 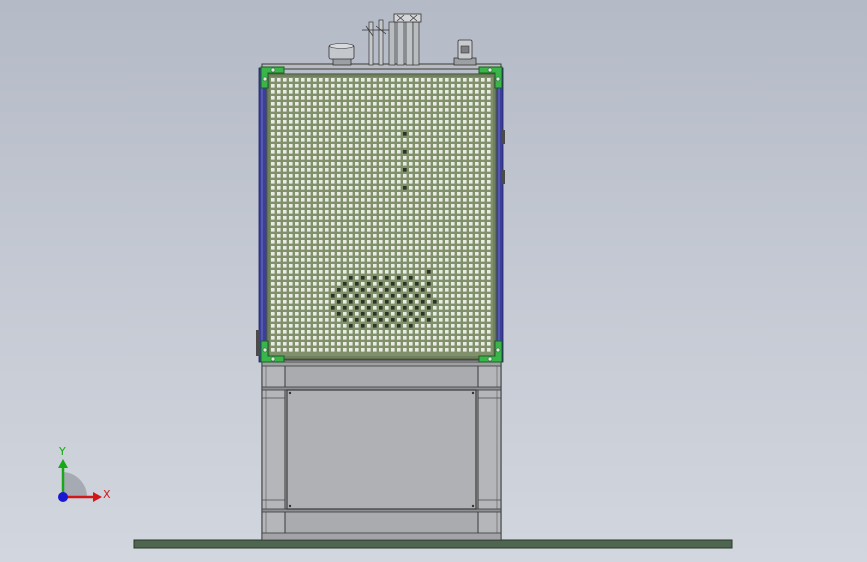 I want to click on ground-plate, so click(x=433, y=544).